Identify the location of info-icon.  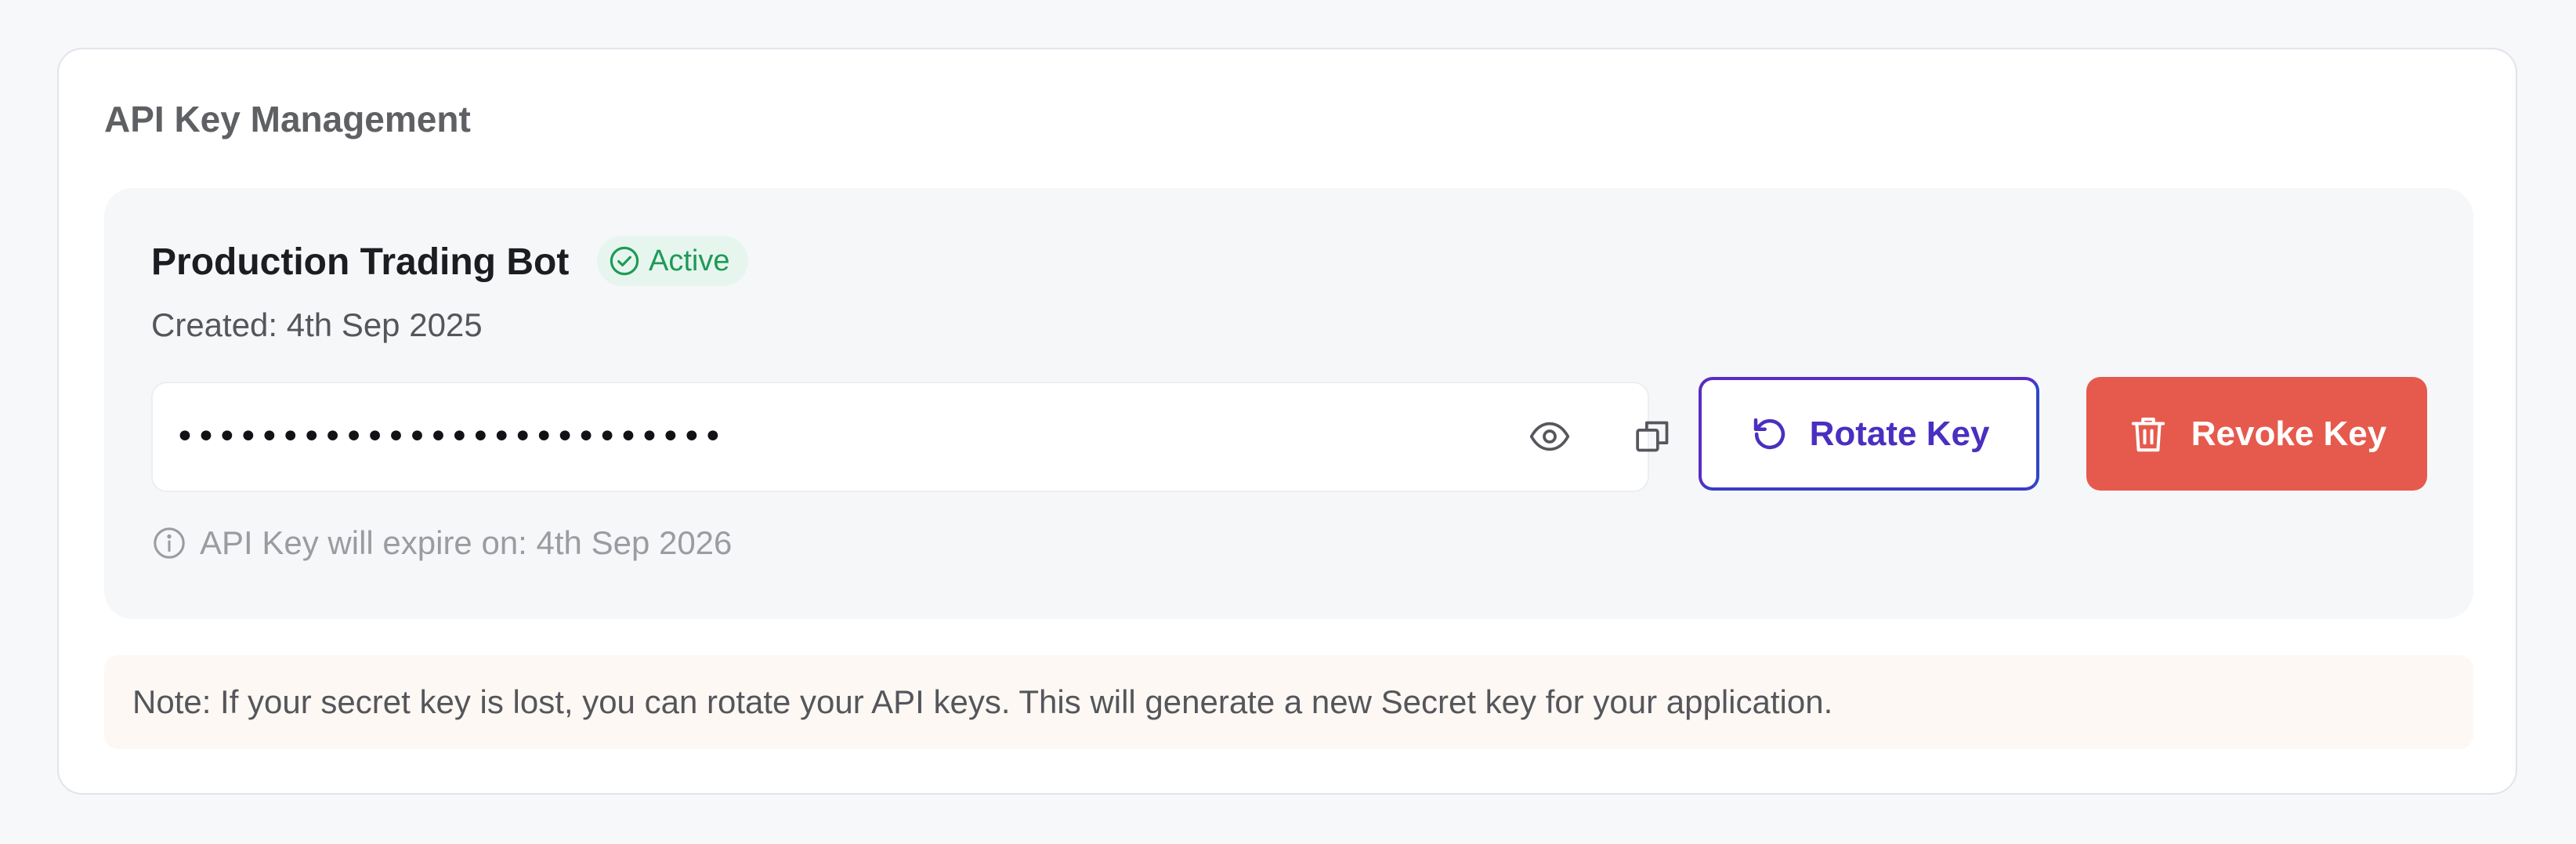
(169, 543).